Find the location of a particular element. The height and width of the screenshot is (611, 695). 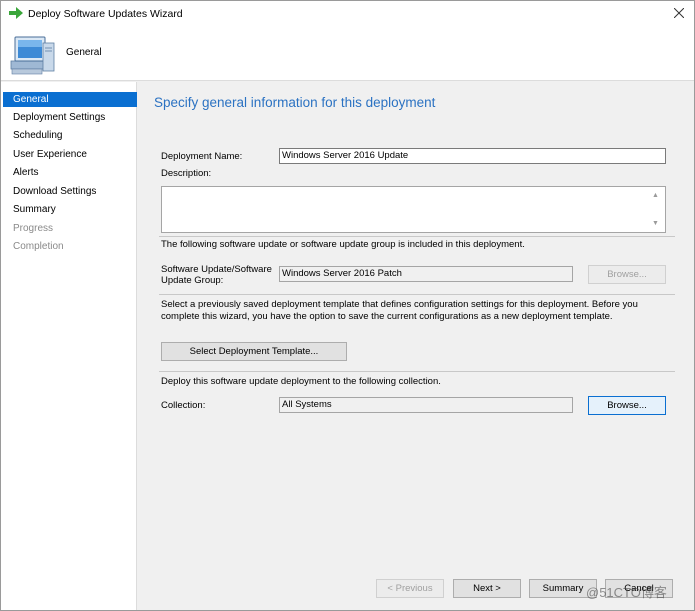

collection-field: All Systems is located at coordinates (426, 405).